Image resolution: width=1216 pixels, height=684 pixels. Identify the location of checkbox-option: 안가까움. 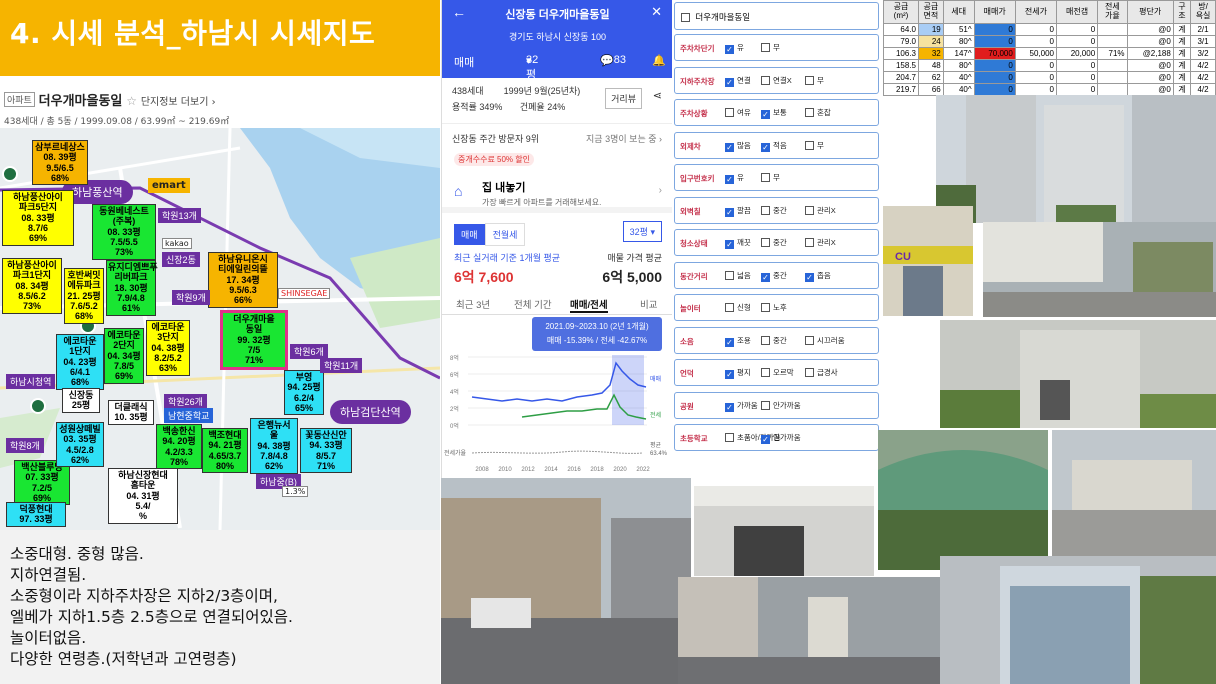
(781, 405).